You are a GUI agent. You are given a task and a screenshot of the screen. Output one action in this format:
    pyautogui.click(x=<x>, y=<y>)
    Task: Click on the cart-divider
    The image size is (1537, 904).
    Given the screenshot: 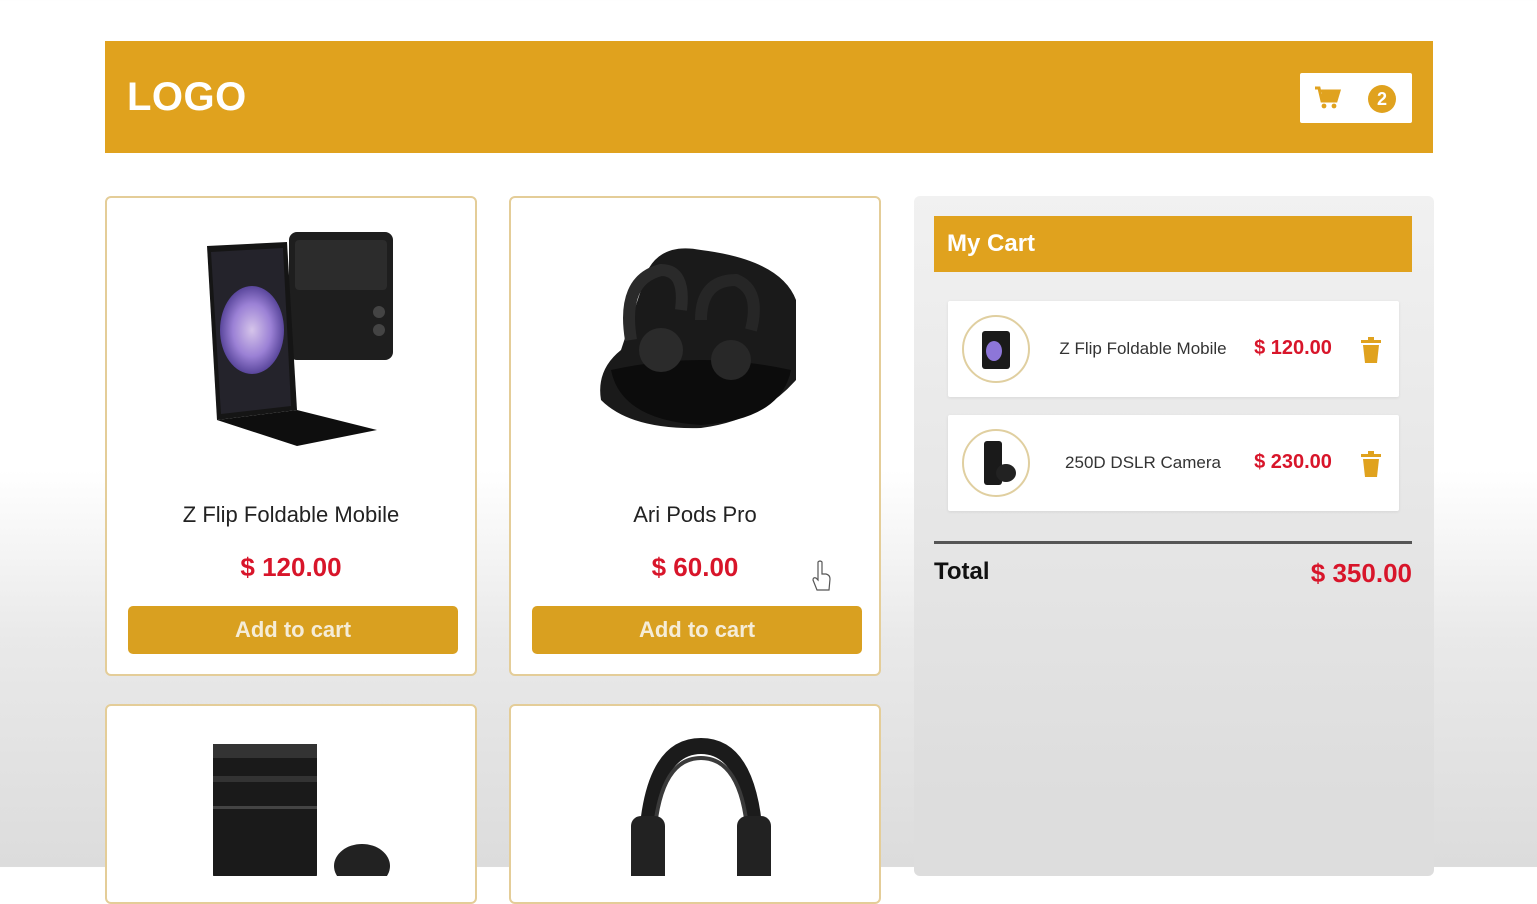 What is the action you would take?
    pyautogui.click(x=1173, y=542)
    